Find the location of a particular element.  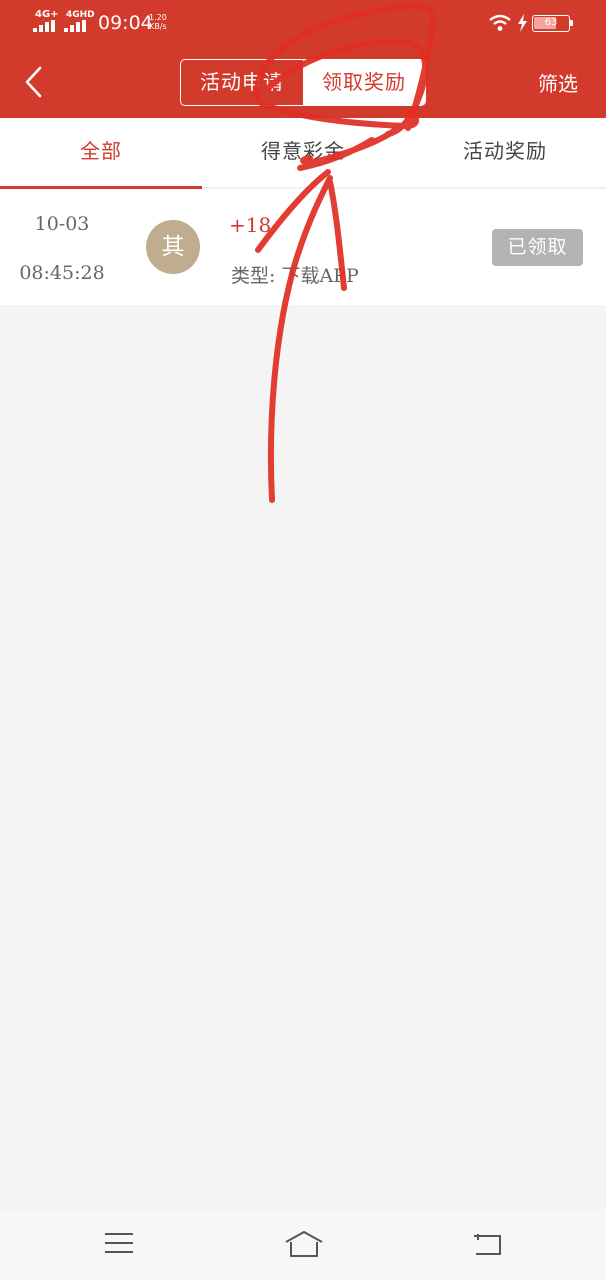

tab-all-label: 全部 is located at coordinates (101, 151).